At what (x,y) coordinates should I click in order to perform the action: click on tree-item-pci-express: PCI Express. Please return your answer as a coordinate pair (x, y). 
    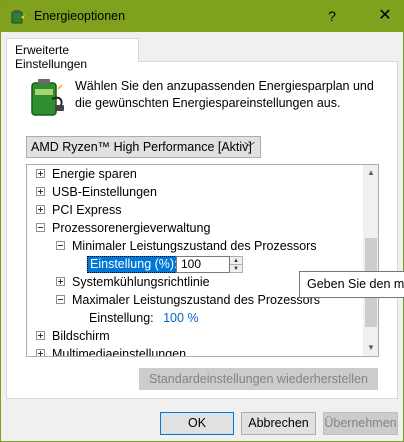
    Looking at the image, I should click on (78, 210).